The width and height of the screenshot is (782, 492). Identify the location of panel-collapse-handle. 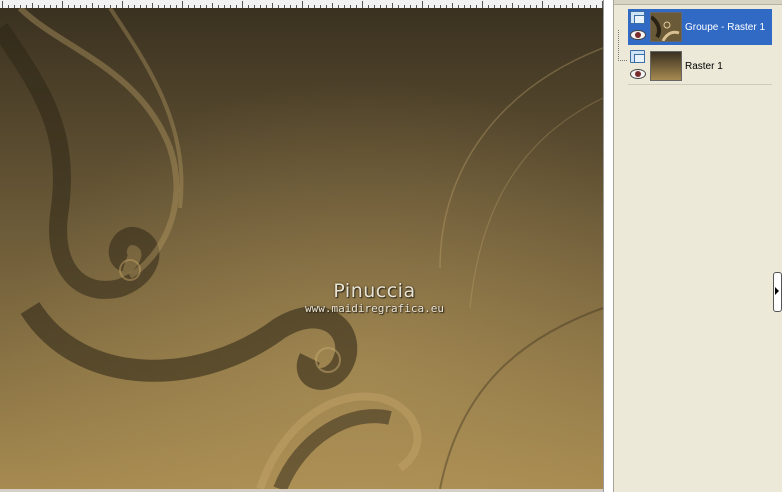
(777, 292).